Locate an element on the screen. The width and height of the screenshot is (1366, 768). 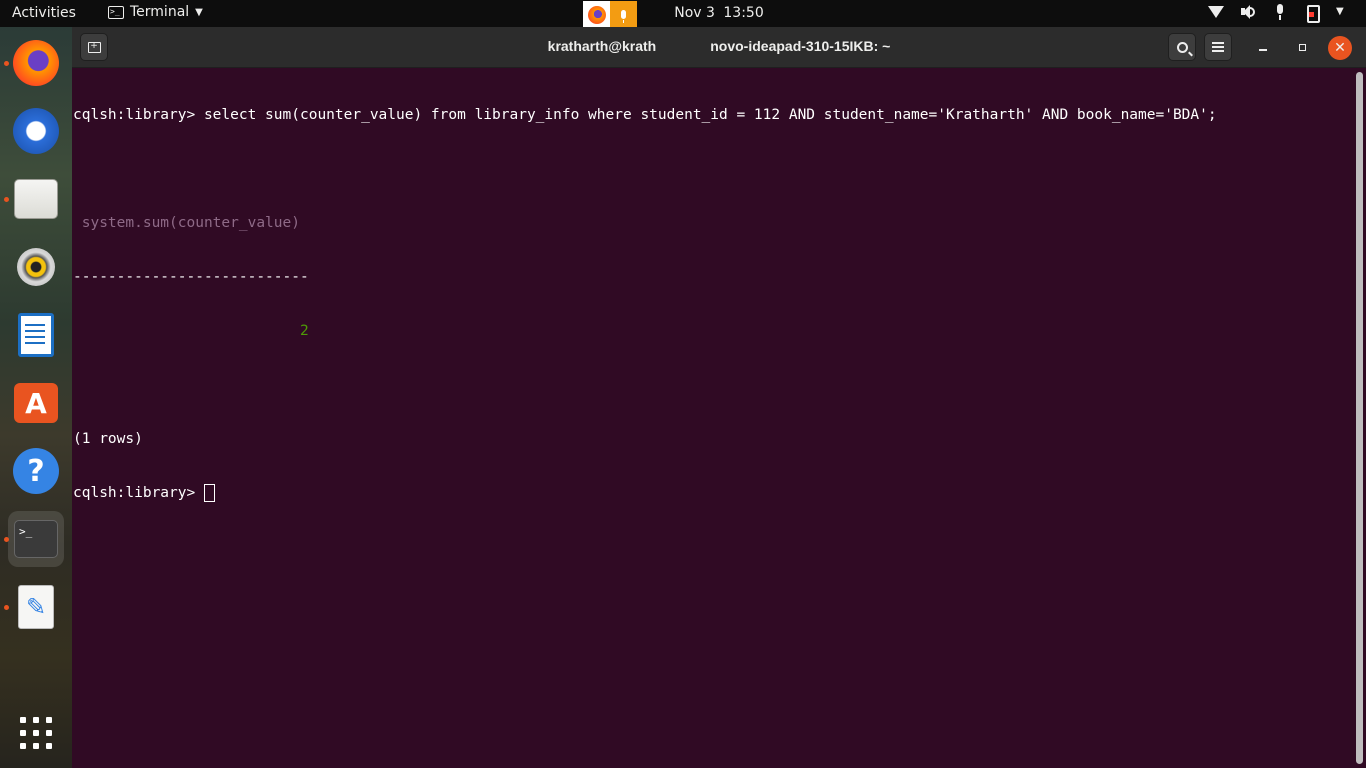
dock-item-rhythmbox is located at coordinates (36, 267).